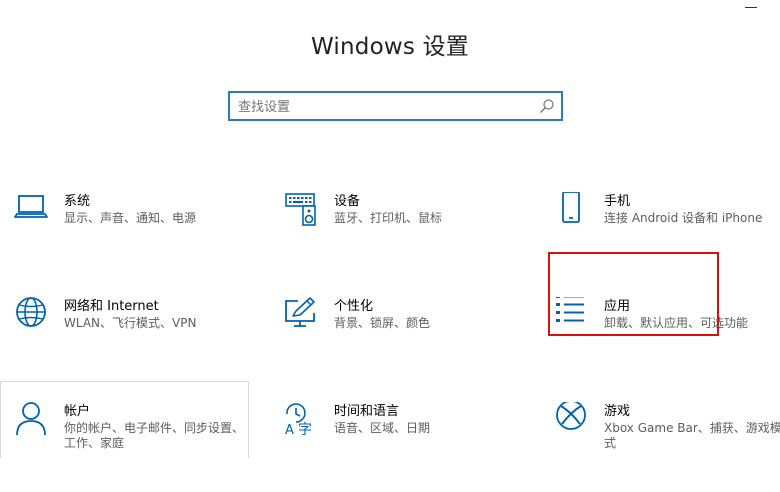 This screenshot has height=492, width=780. Describe the element at coordinates (111, 306) in the screenshot. I see `tile-name: 网络和 Internet` at that location.